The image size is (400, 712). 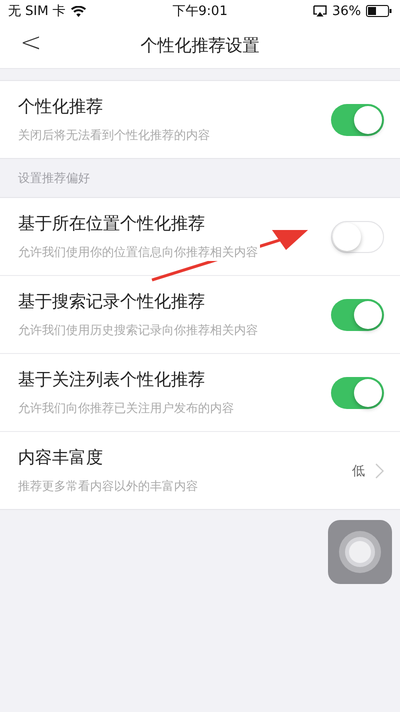 I want to click on setting-description: 关闭后将无法看到个性化推荐的内容, so click(x=115, y=135).